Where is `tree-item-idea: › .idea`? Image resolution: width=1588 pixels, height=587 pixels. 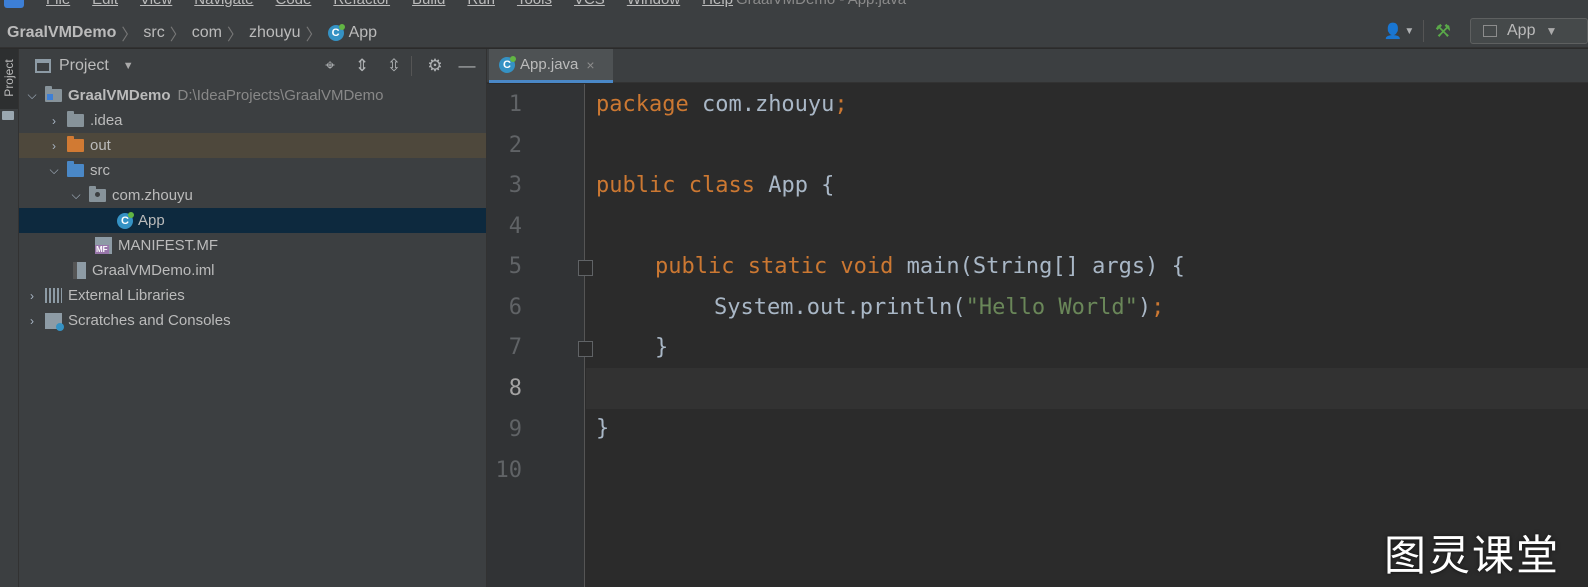
tree-item-idea: › .idea is located at coordinates (252, 120).